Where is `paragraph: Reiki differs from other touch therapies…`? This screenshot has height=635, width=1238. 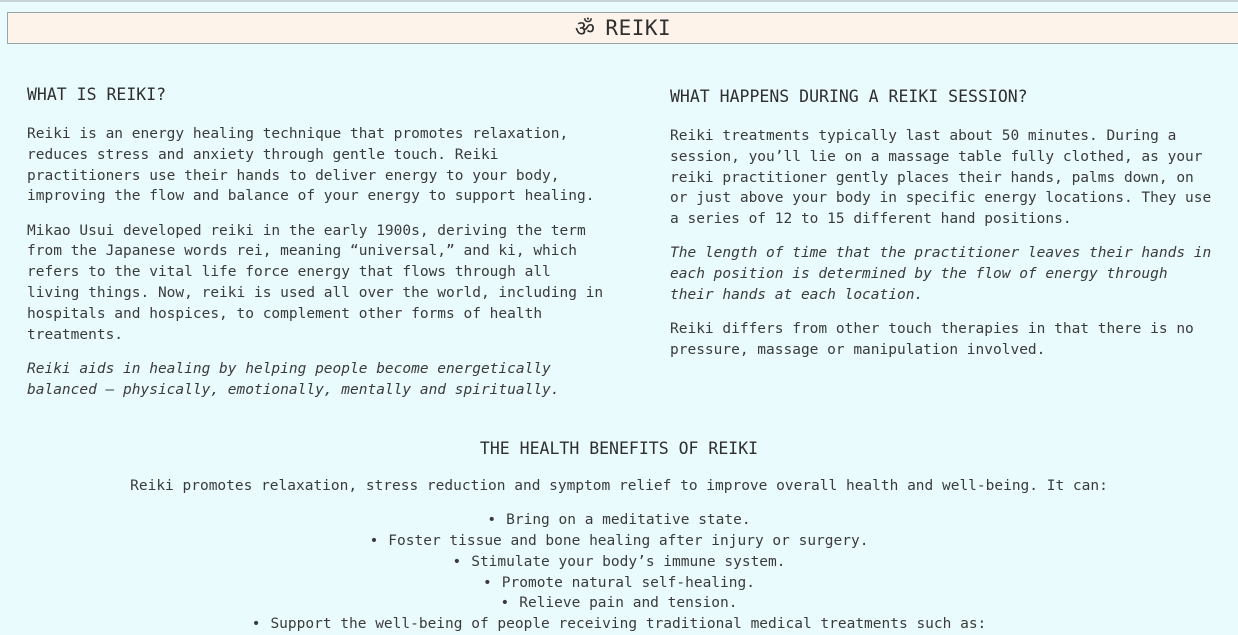 paragraph: Reiki differs from other touch therapies… is located at coordinates (932, 340).